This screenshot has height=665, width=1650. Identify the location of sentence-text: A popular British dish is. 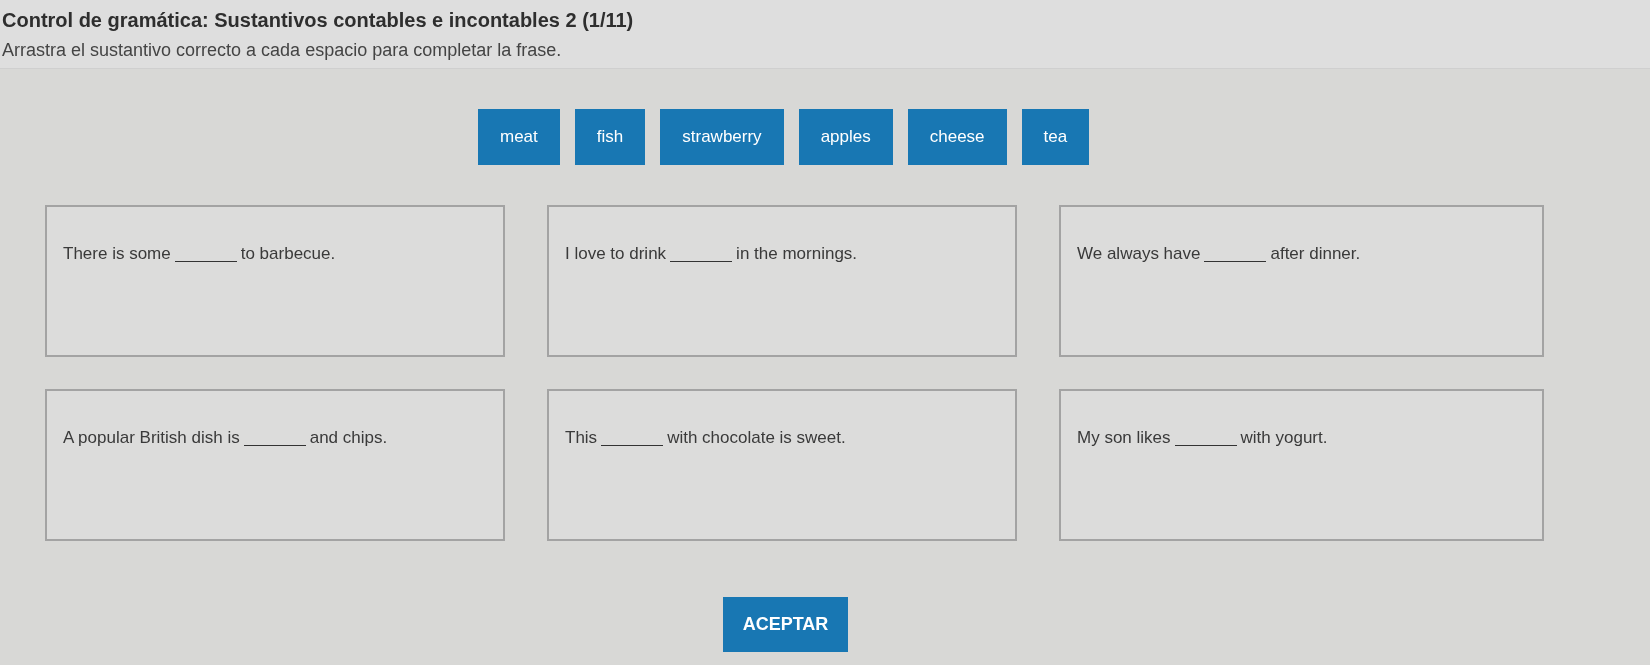
(151, 438).